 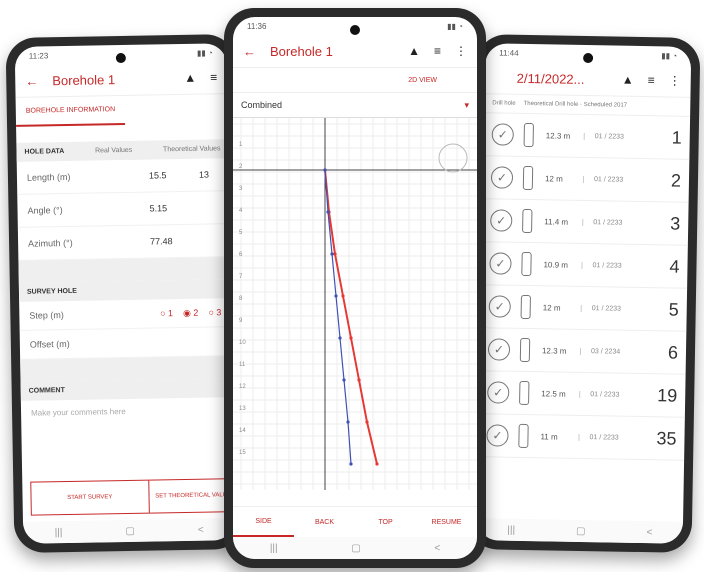 I want to click on item-length: 11 m, so click(x=549, y=436).